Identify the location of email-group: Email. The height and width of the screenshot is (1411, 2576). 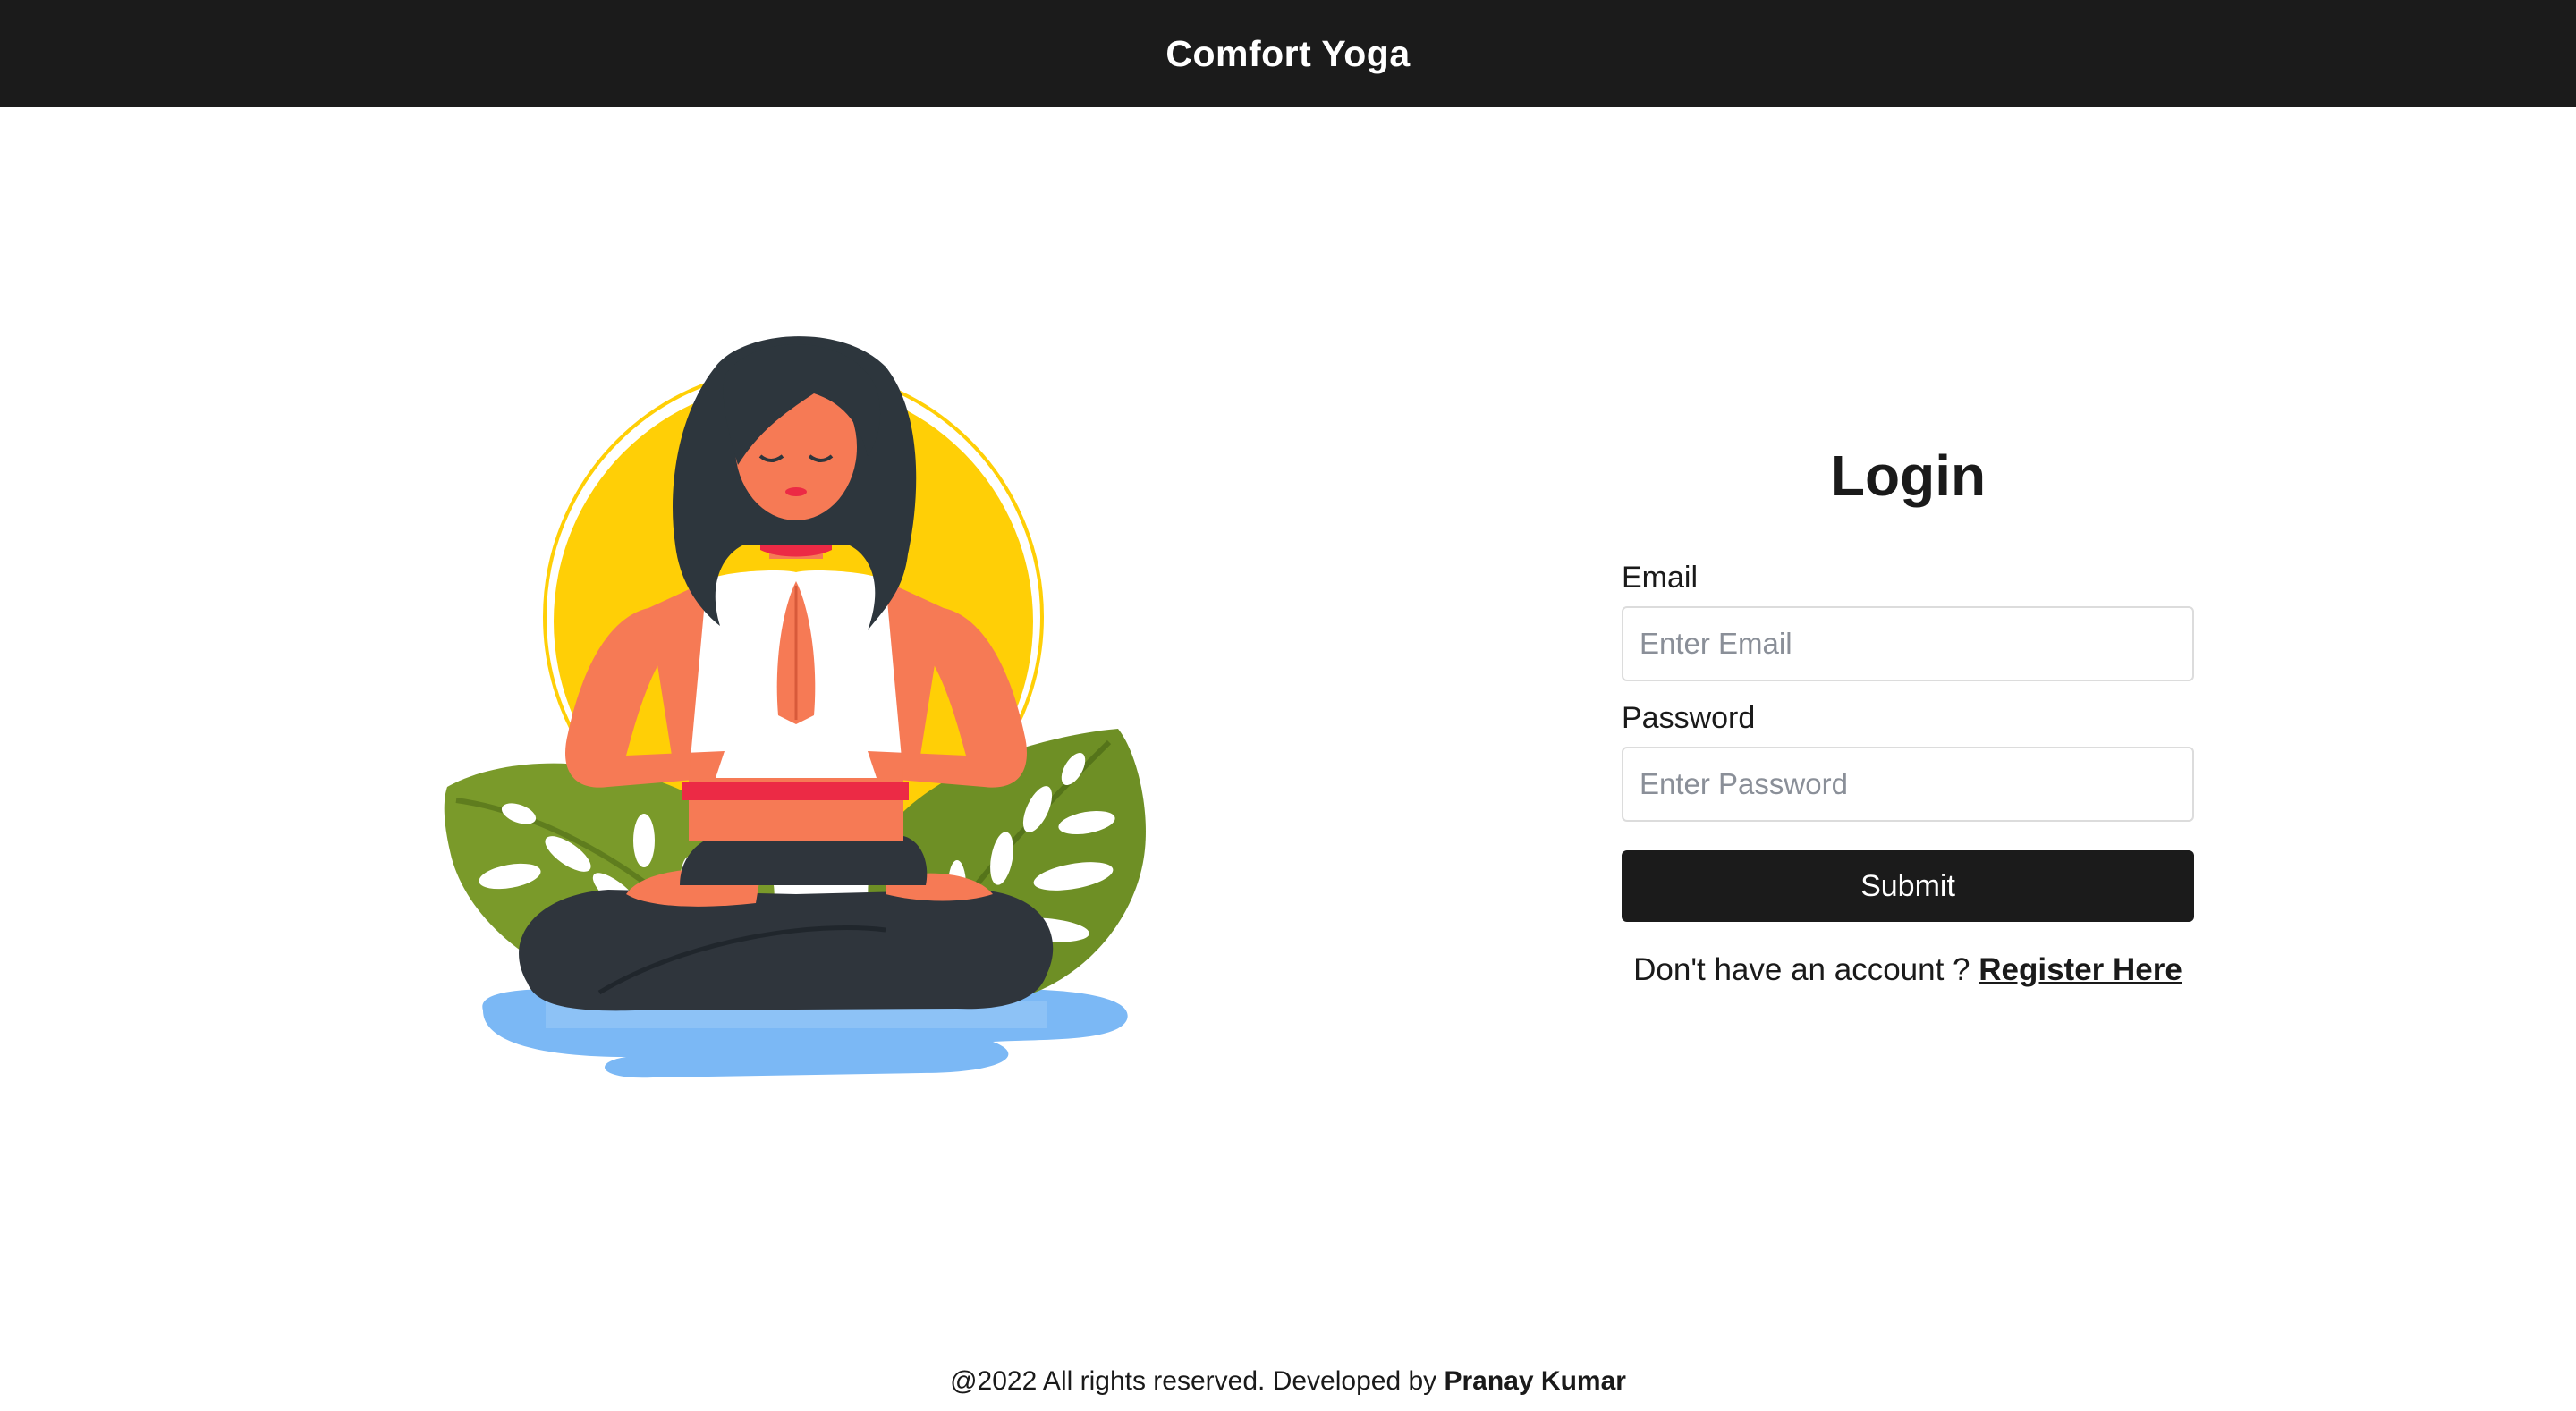
(1908, 621).